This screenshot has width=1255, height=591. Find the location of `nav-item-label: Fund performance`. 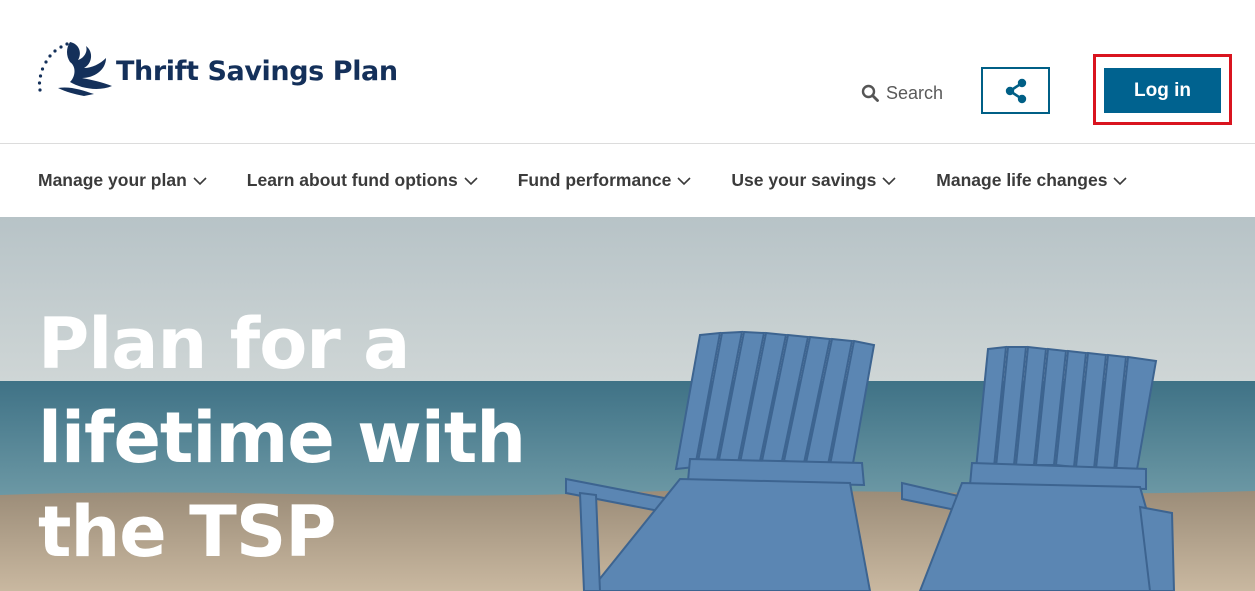

nav-item-label: Fund performance is located at coordinates (594, 180).